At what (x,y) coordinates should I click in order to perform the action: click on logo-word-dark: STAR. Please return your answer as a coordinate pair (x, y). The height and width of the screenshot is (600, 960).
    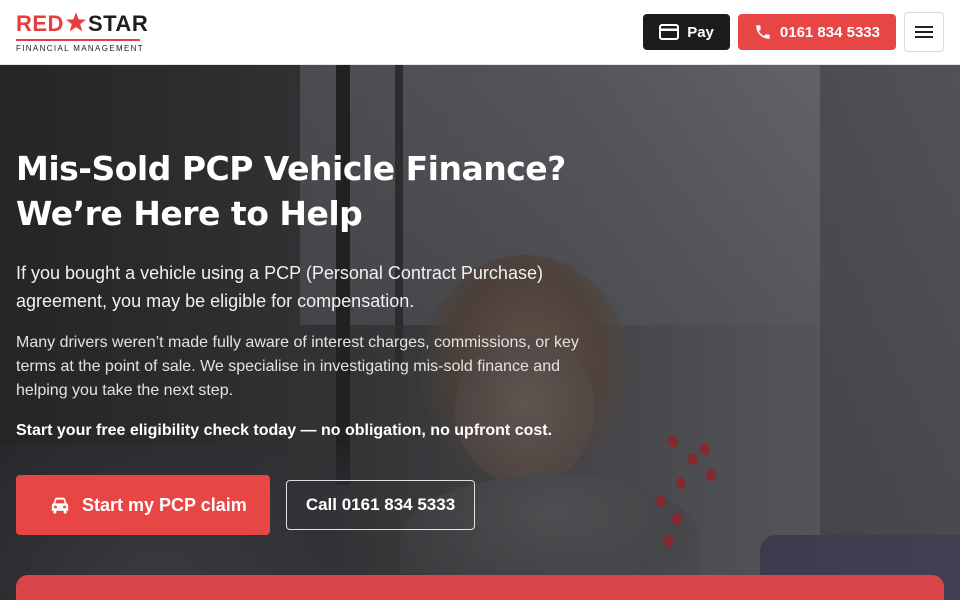
    Looking at the image, I should click on (118, 23).